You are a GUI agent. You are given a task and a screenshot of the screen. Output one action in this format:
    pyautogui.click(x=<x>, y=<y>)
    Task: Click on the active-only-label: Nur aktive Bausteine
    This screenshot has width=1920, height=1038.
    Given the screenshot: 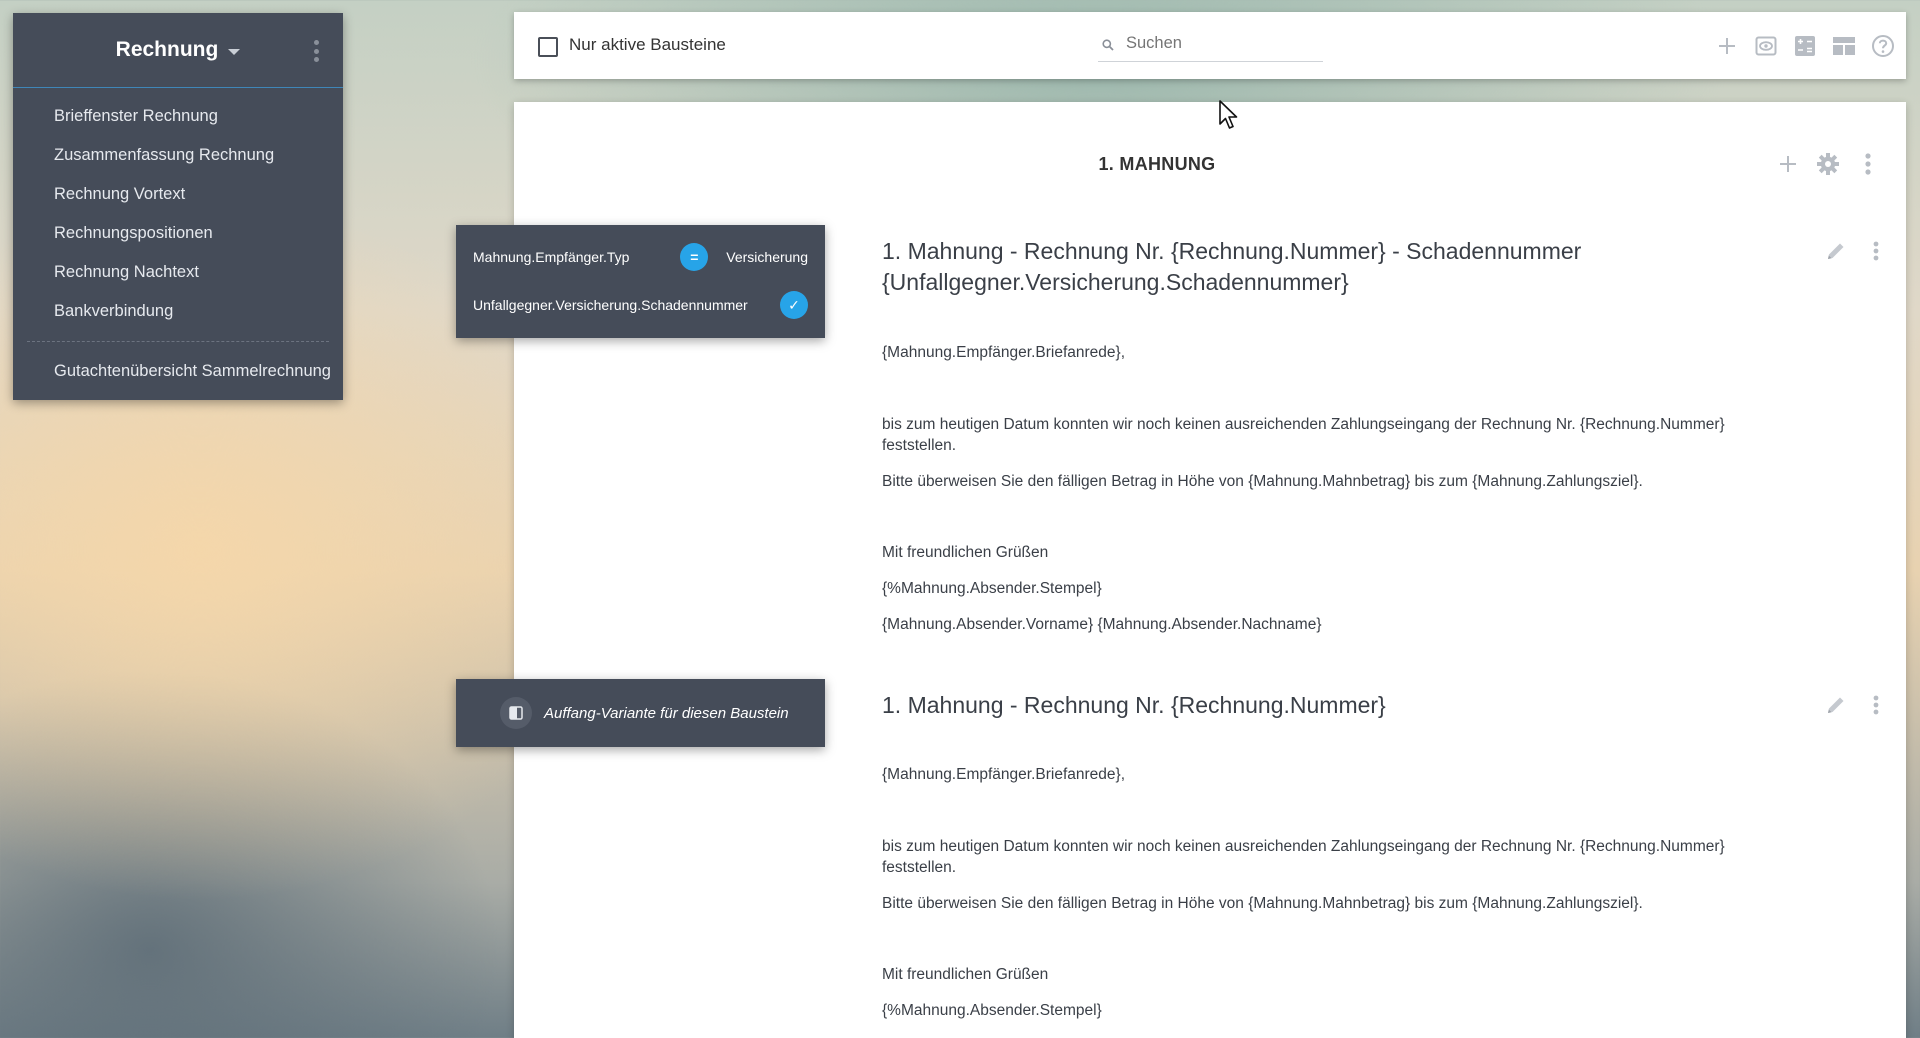 What is the action you would take?
    pyautogui.click(x=647, y=44)
    